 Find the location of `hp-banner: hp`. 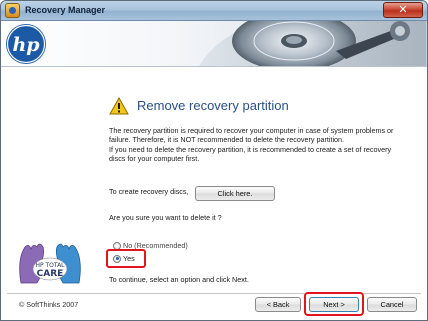

hp-banner: hp is located at coordinates (214, 44).